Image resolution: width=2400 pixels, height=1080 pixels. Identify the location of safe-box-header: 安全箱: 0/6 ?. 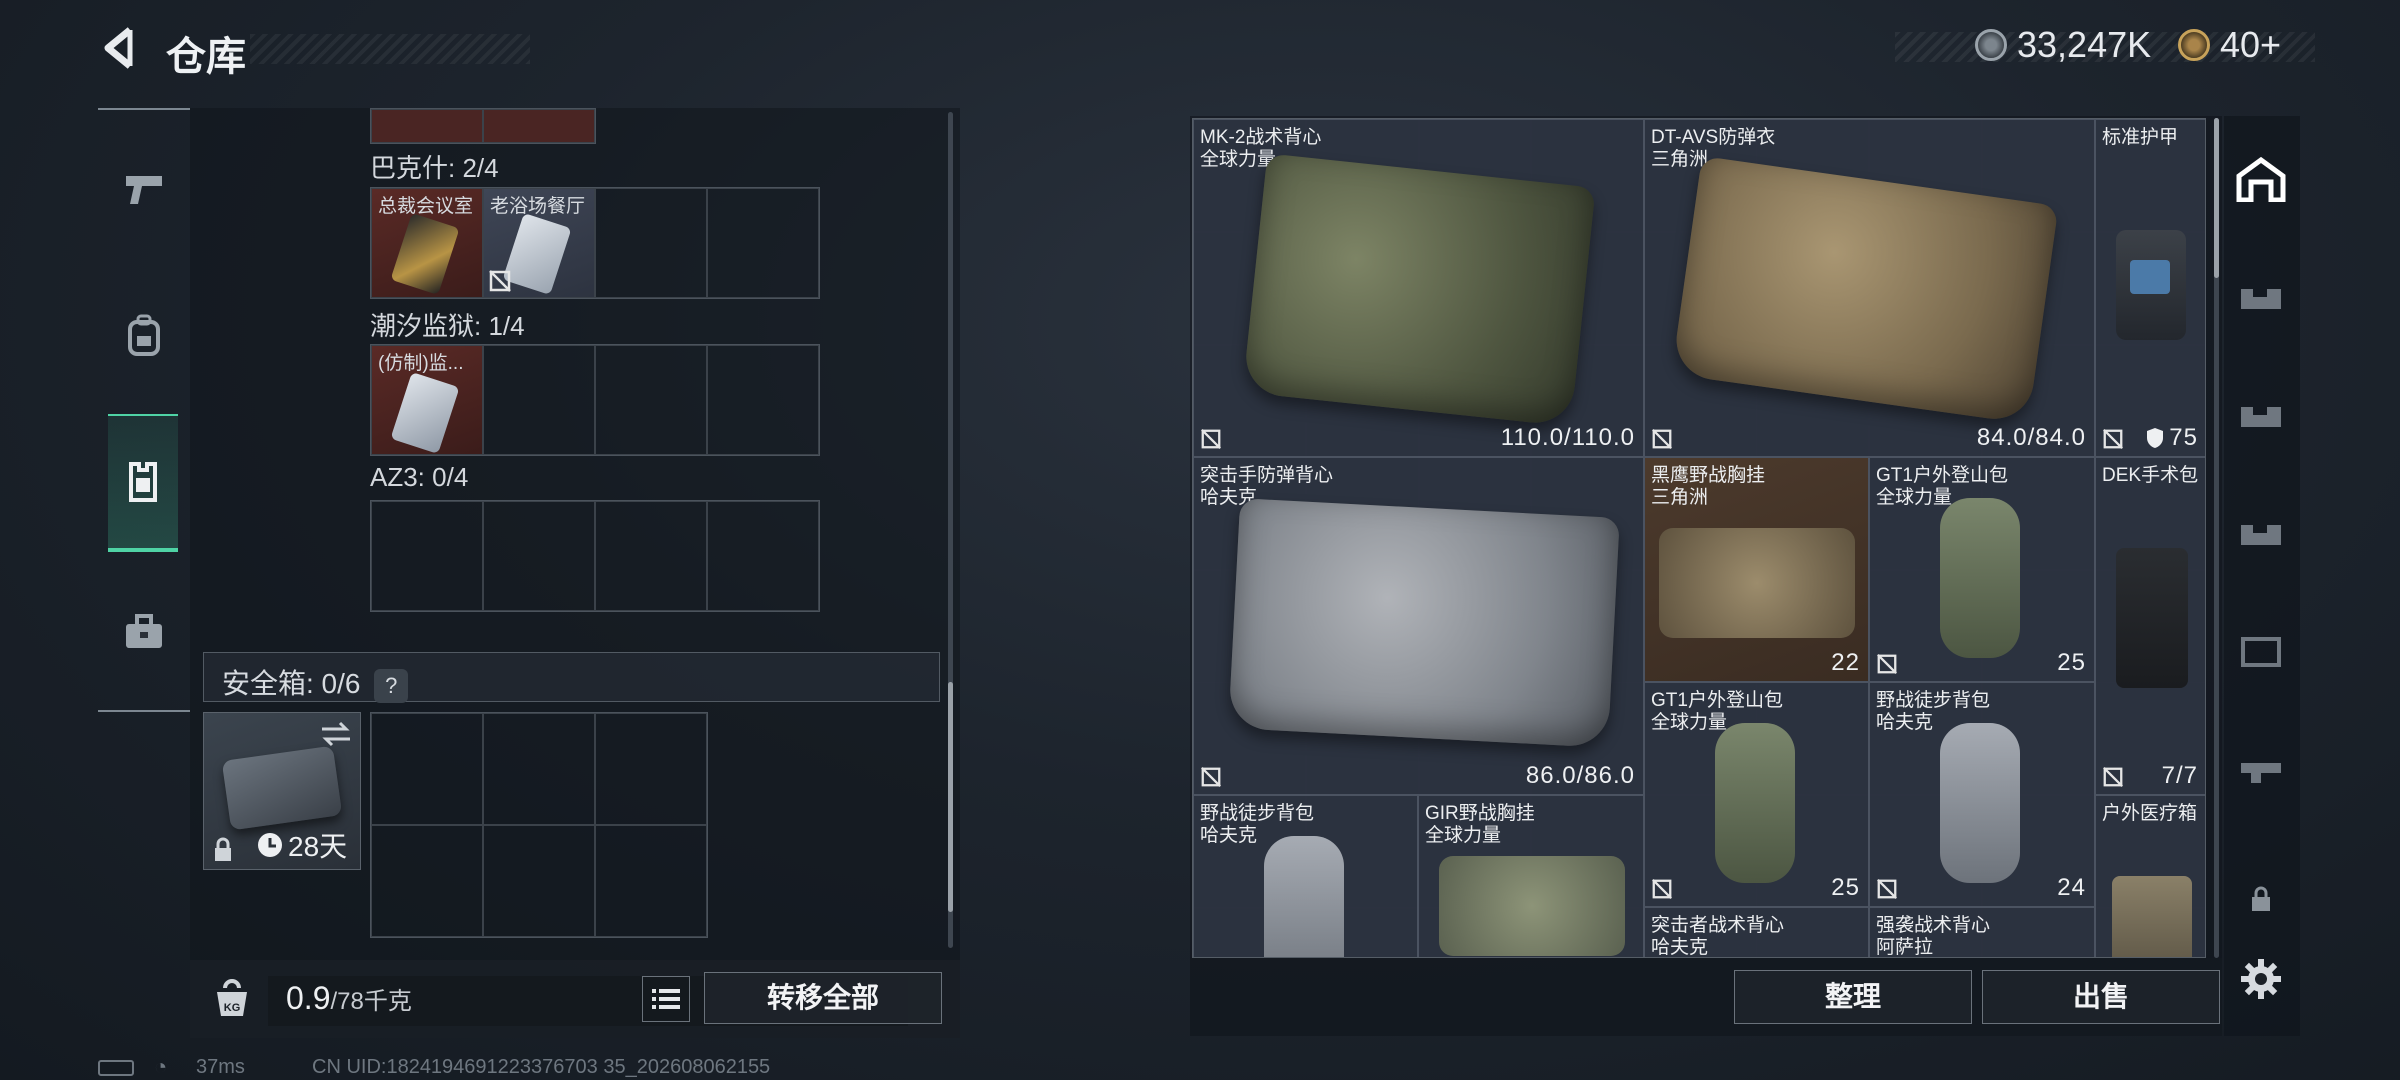
(571, 677).